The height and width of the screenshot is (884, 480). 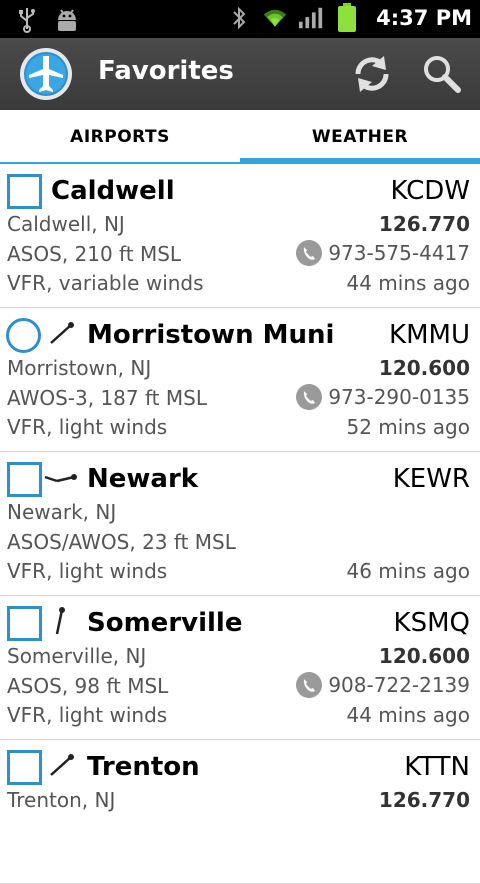 I want to click on airport-name: Trenton, so click(x=143, y=767).